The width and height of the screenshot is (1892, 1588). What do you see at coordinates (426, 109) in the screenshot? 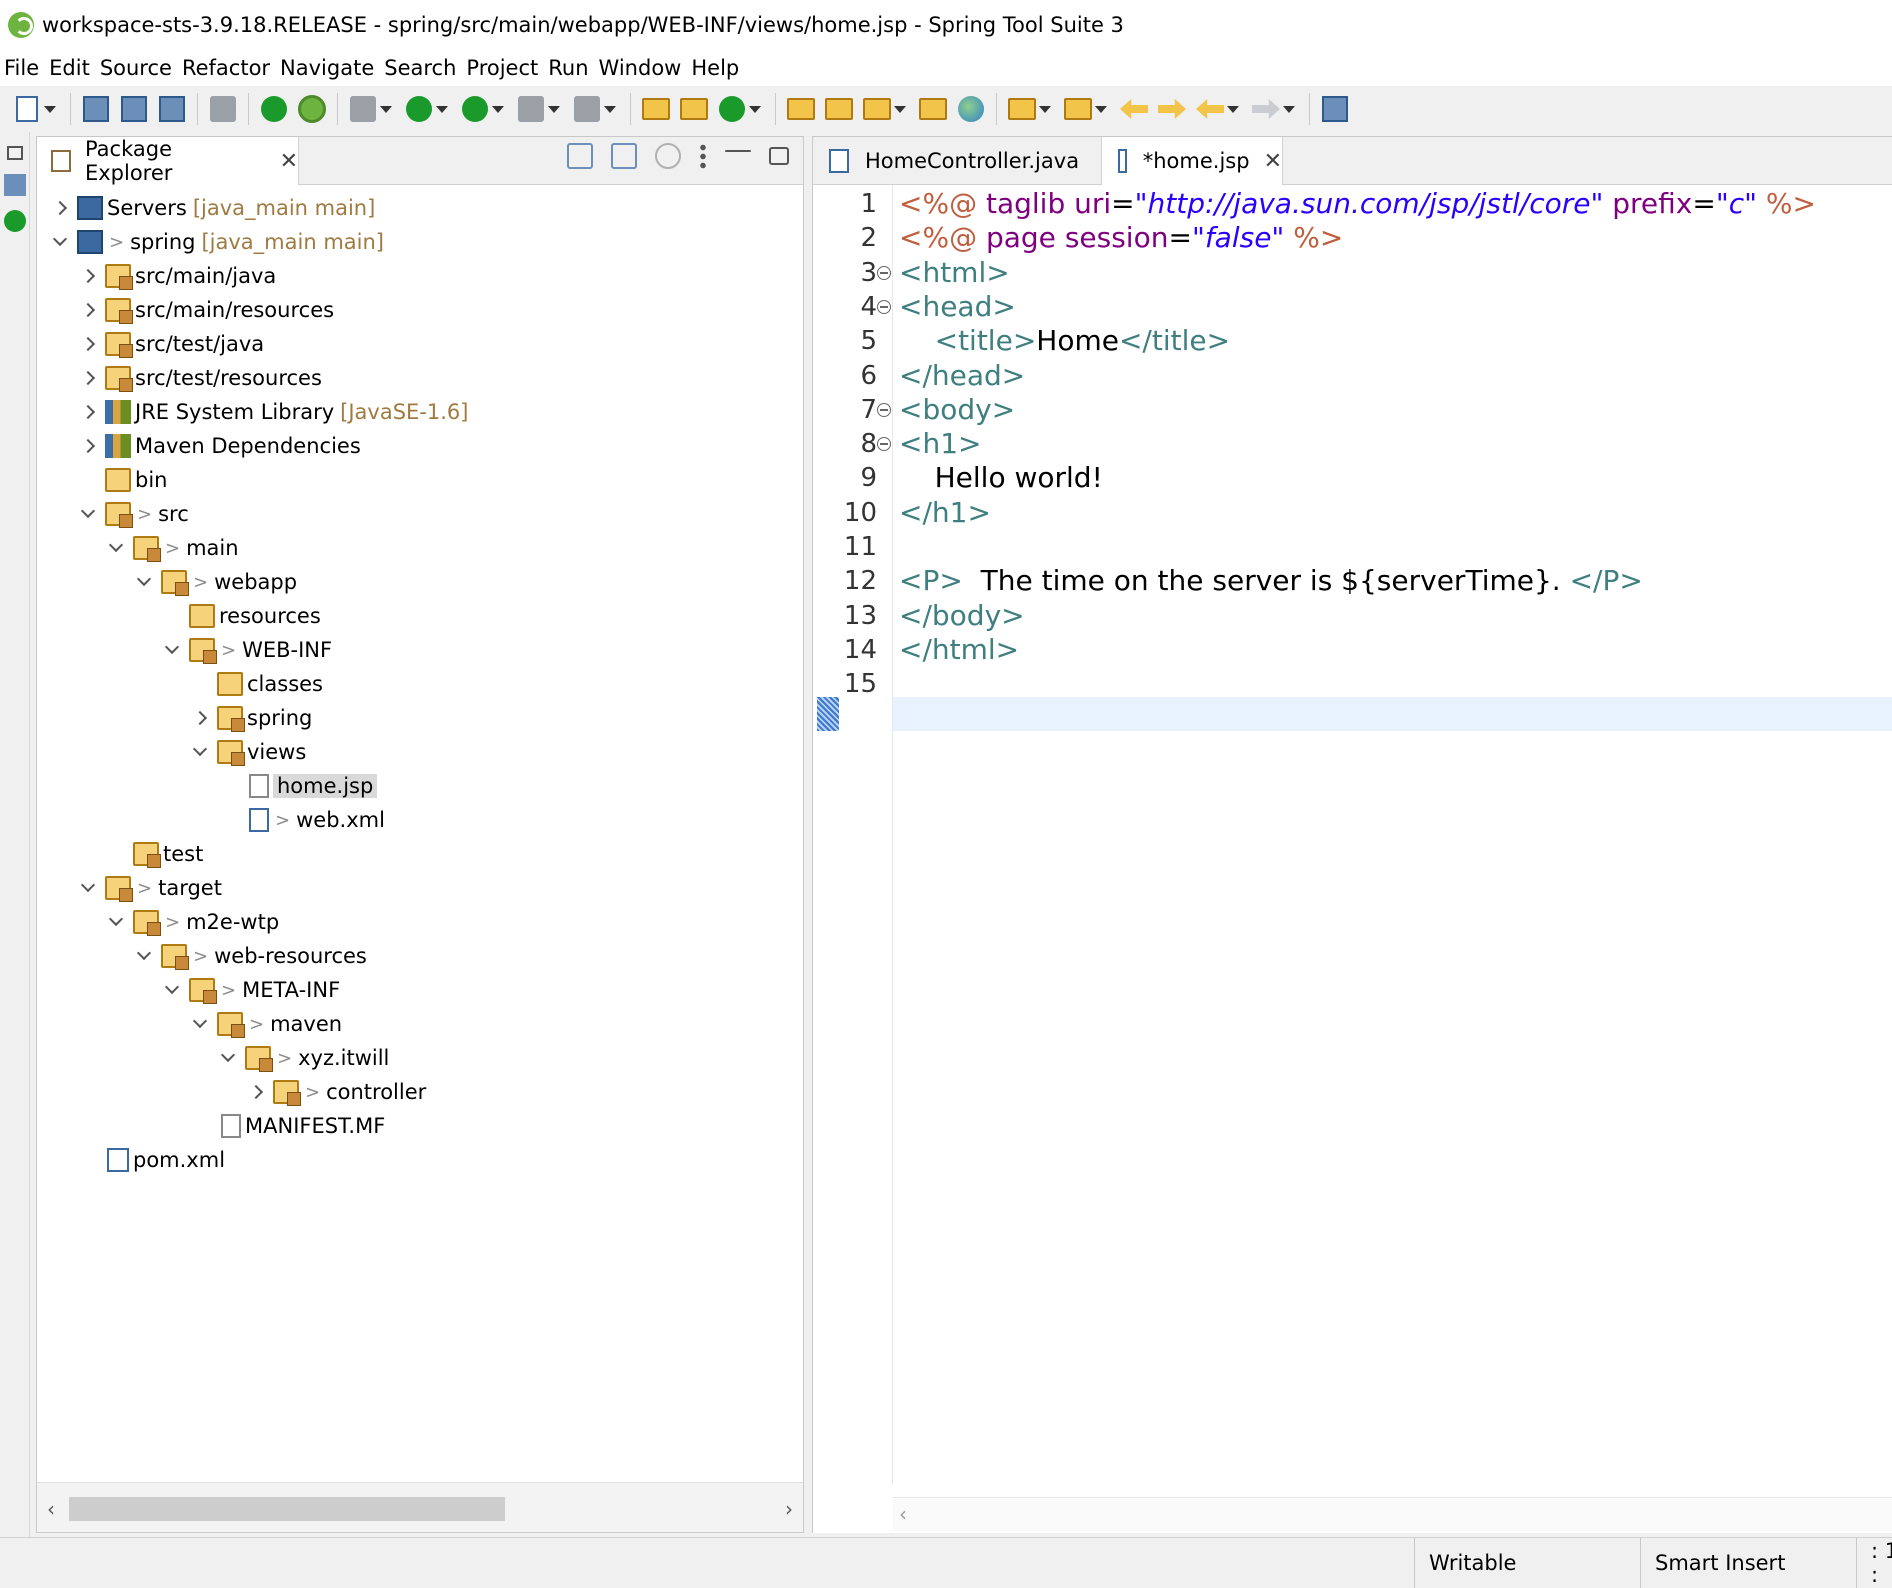
I see `run-button` at bounding box center [426, 109].